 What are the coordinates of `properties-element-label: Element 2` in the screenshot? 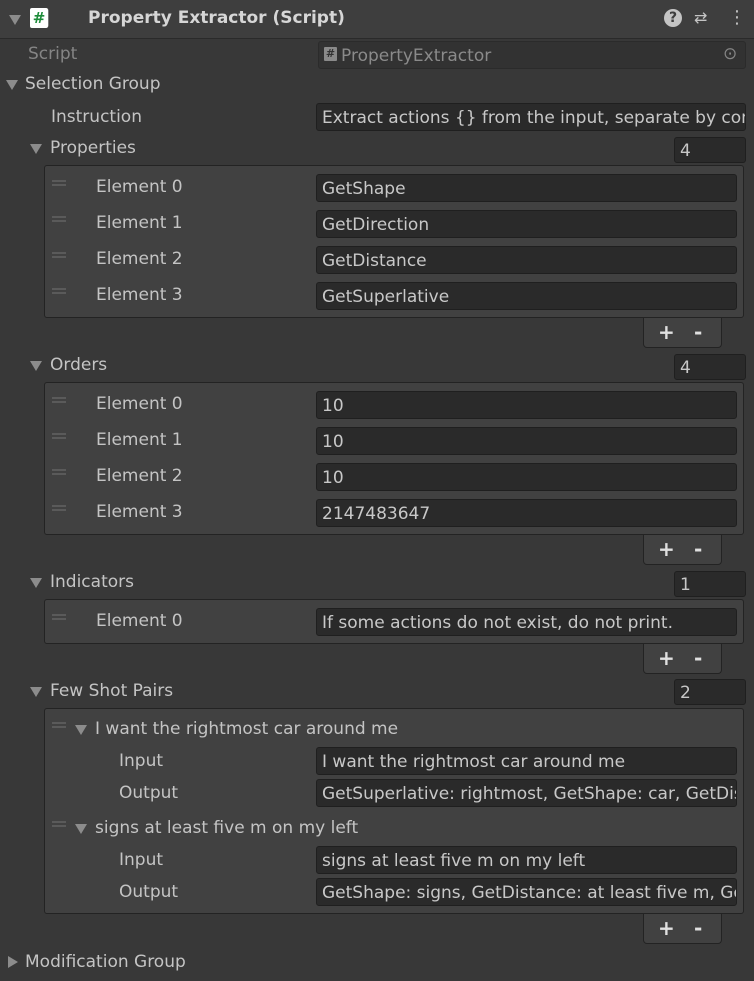 It's located at (139, 259).